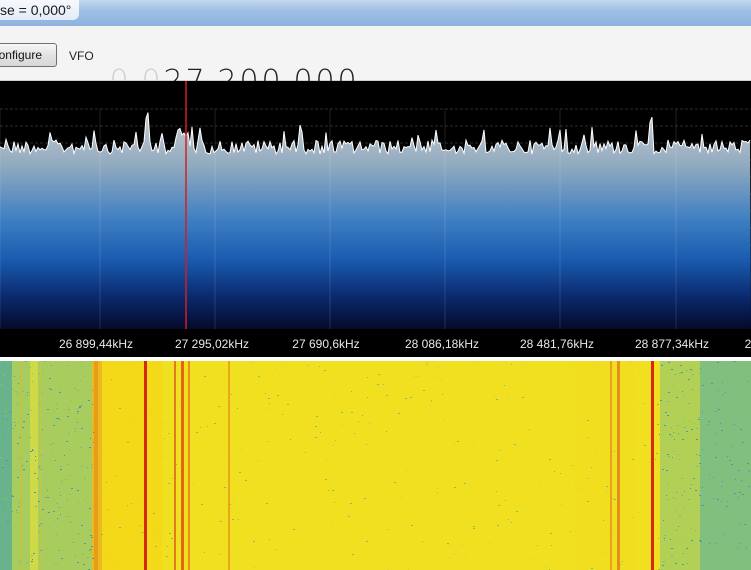 Image resolution: width=751 pixels, height=570 pixels. What do you see at coordinates (81, 56) in the screenshot?
I see `vfo-label: VFO` at bounding box center [81, 56].